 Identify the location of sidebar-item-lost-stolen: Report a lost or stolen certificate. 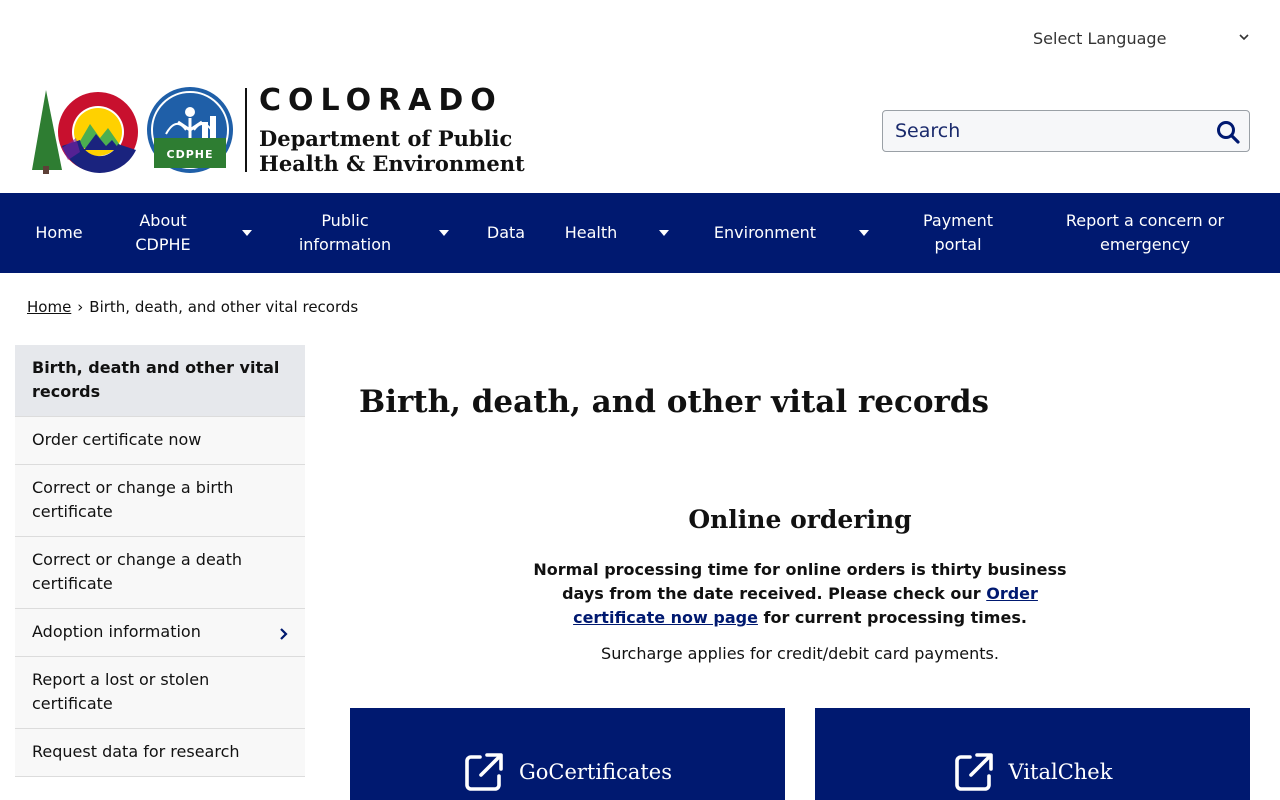
(160, 693).